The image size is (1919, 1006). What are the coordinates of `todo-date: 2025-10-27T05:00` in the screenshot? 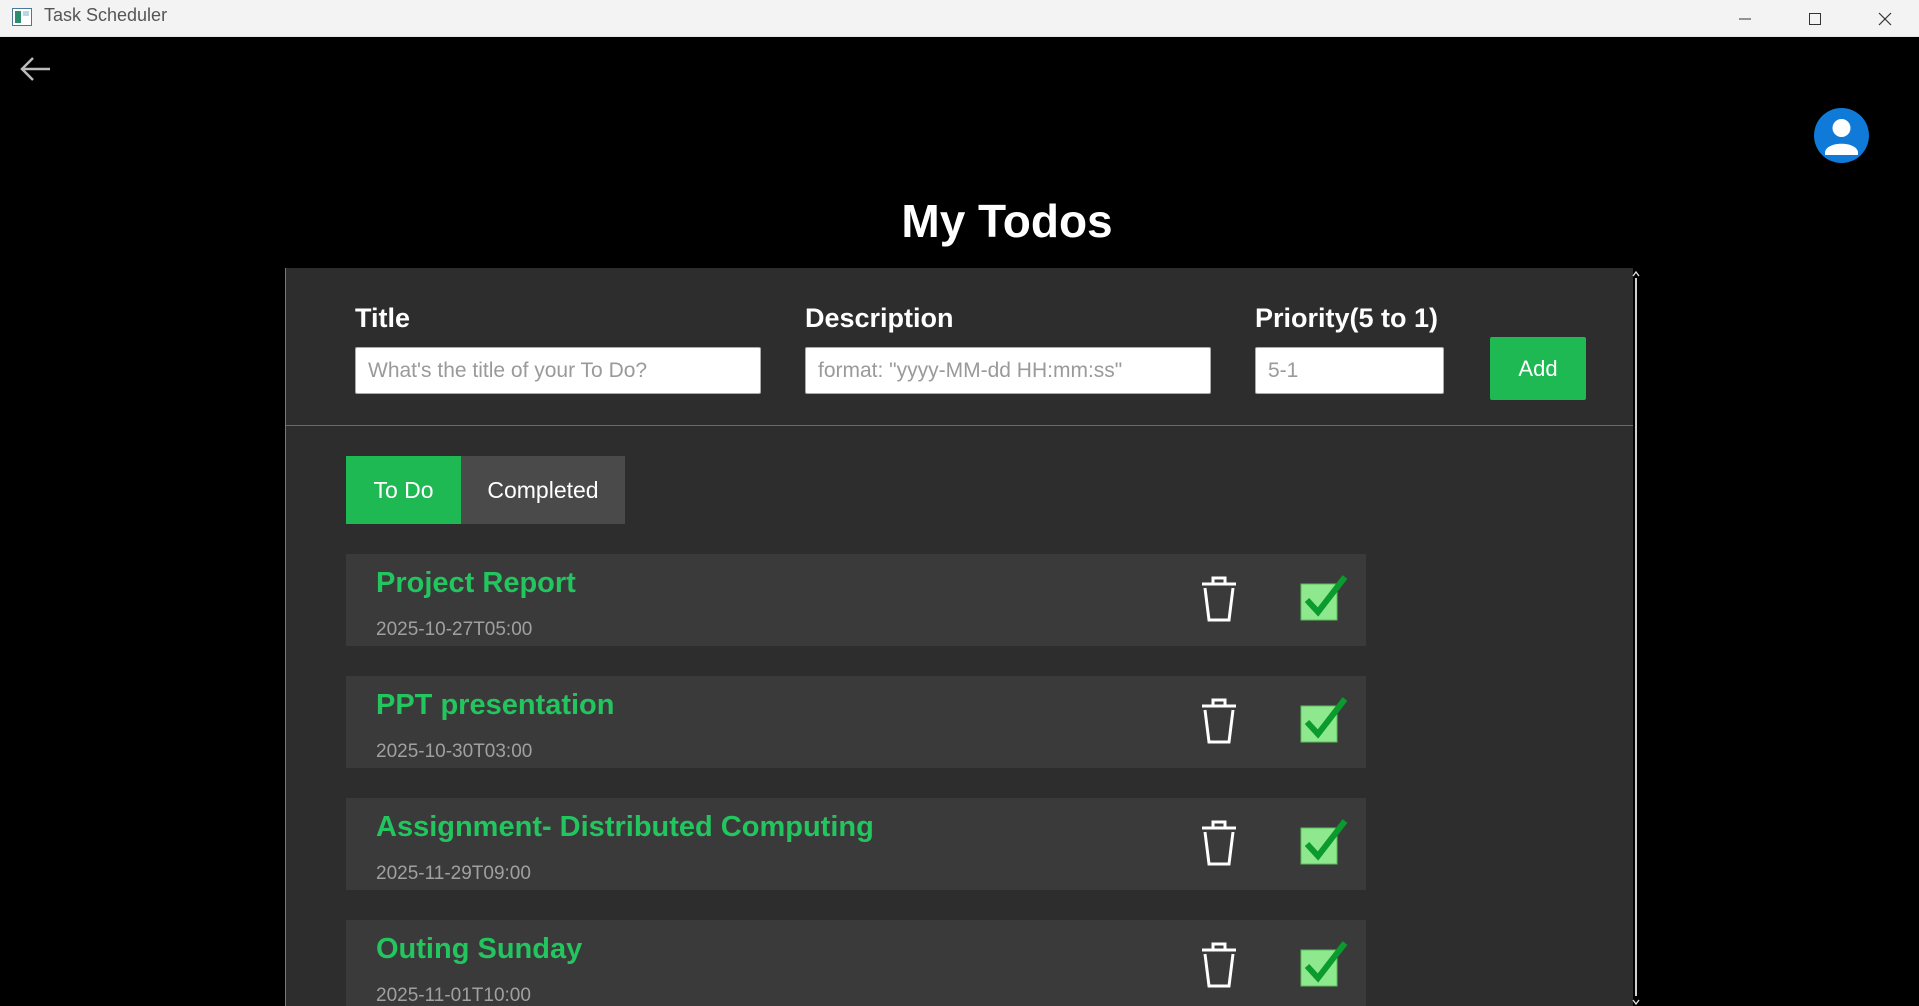 It's located at (454, 629).